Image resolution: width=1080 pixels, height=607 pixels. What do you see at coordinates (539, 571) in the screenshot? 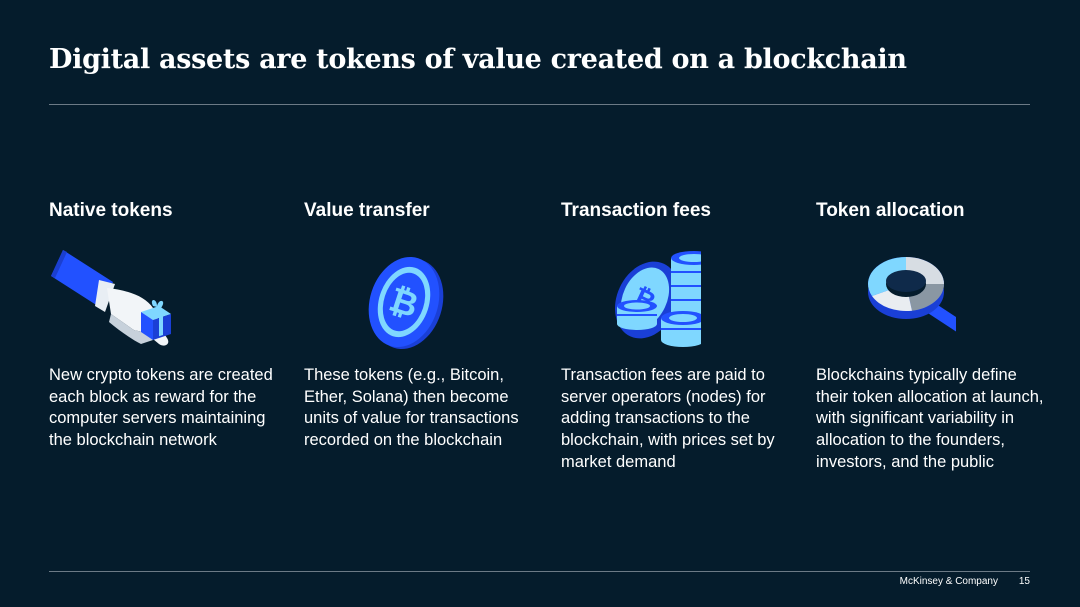
I see `footer-divider` at bounding box center [539, 571].